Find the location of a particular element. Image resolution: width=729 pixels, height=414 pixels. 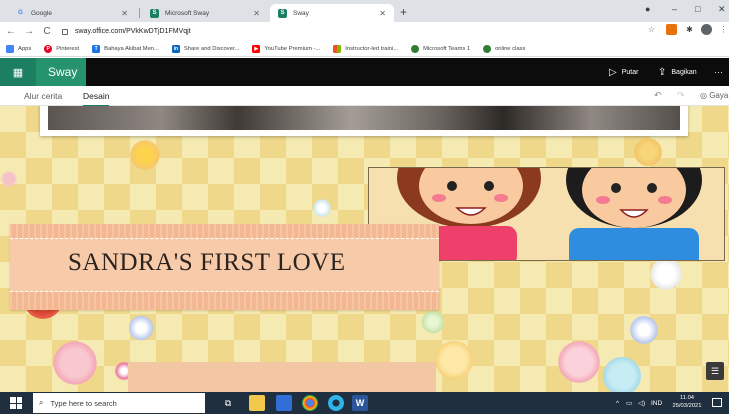

network-icon: ▭ is located at coordinates (629, 403).